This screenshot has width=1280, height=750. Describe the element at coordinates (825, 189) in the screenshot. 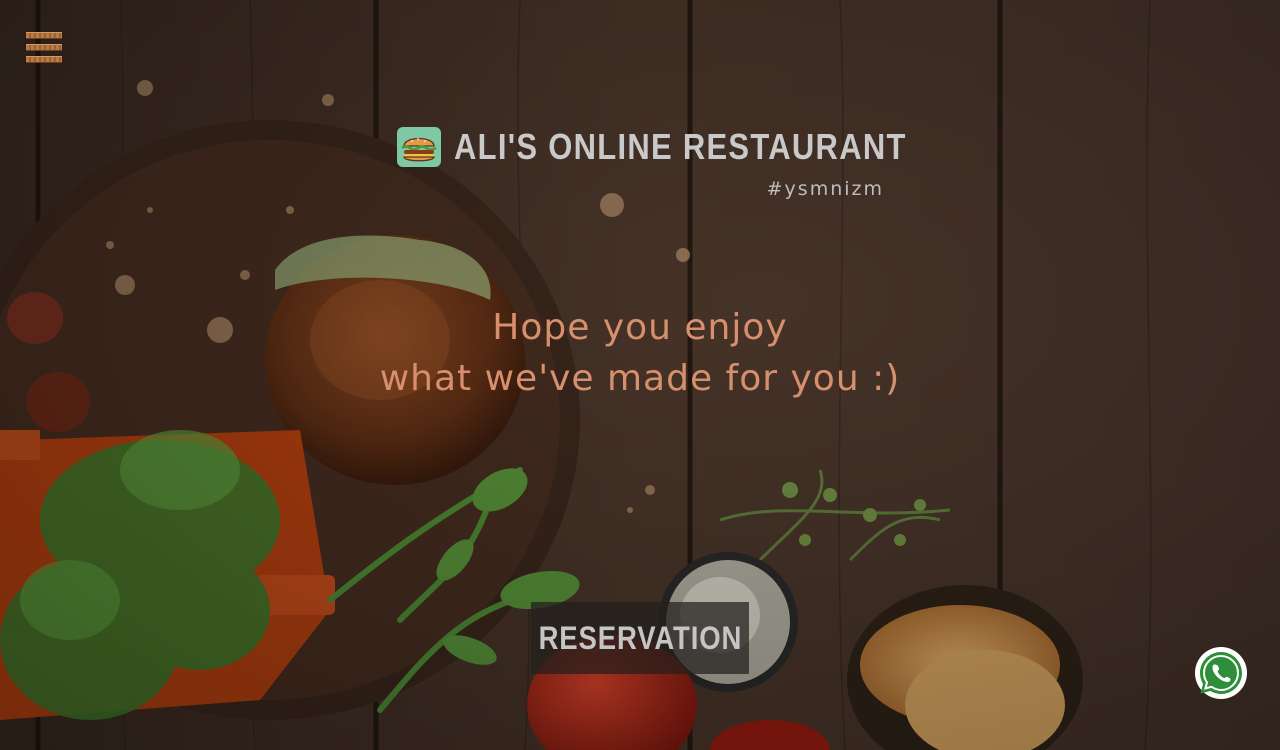

I see `brand-hashtag: #ysmnizm` at that location.